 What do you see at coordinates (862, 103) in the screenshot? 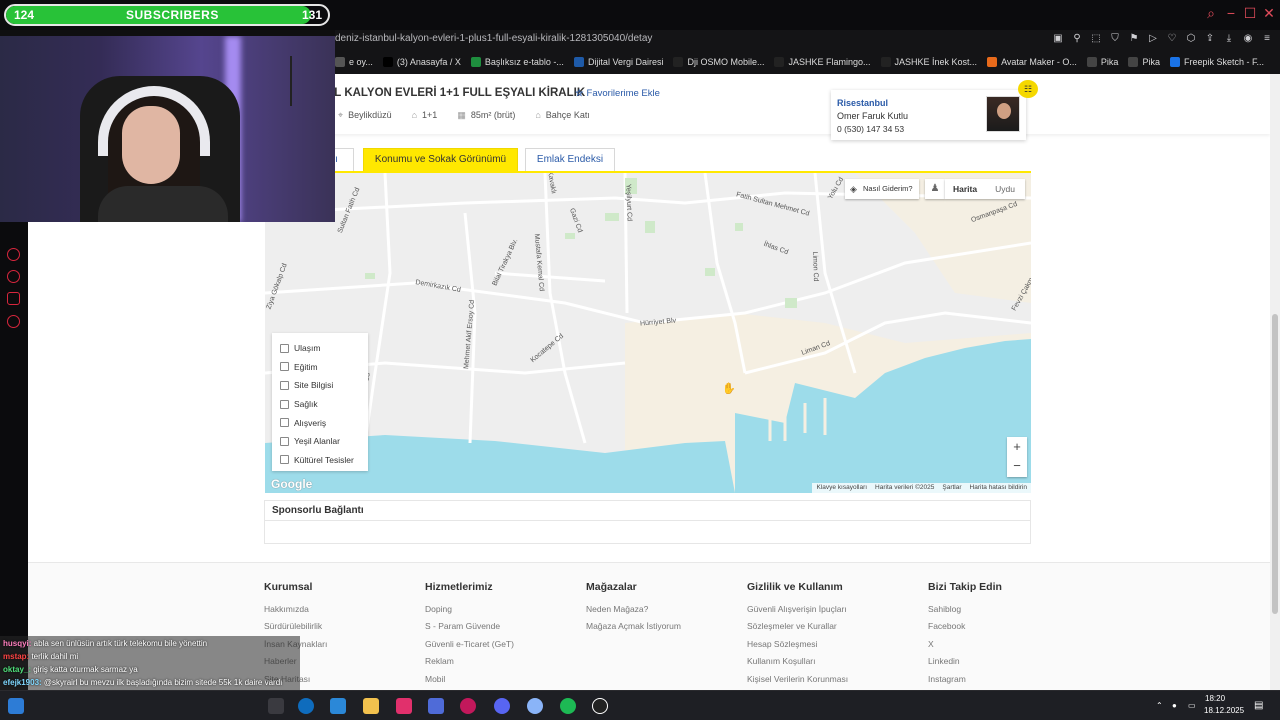
I see `seller-company: Risestanbul` at bounding box center [862, 103].